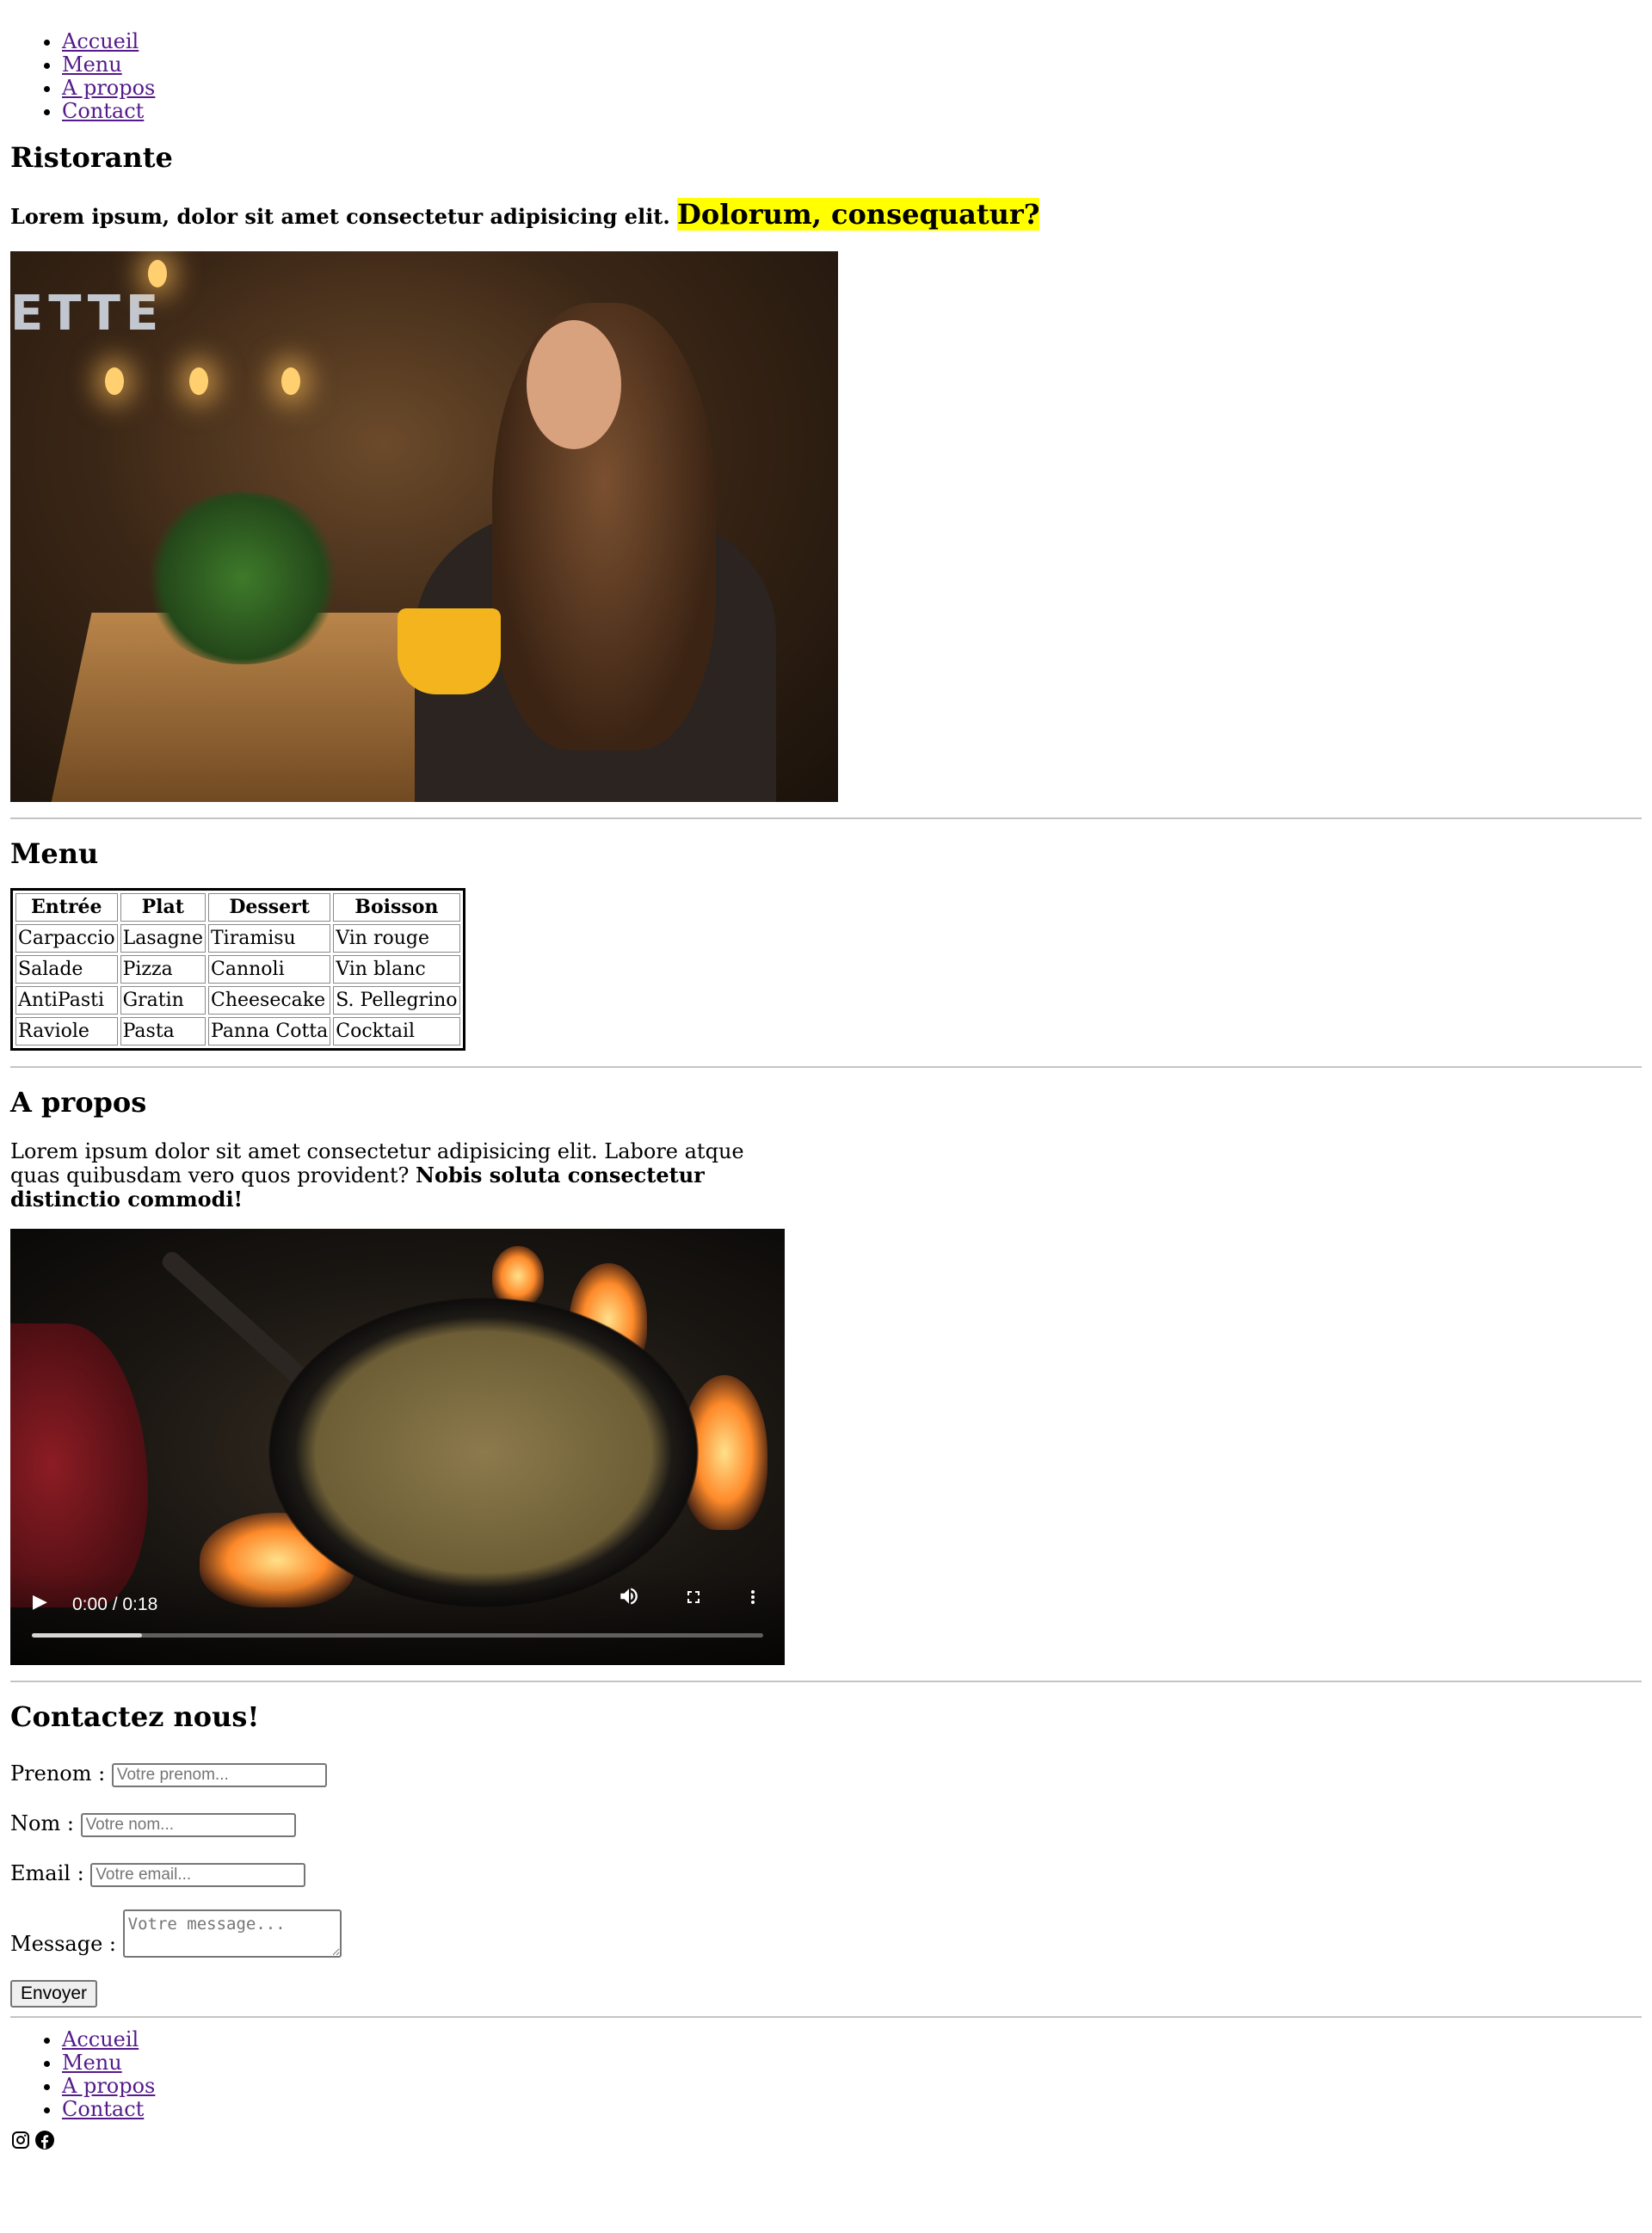 The height and width of the screenshot is (2233, 1652). Describe the element at coordinates (66, 939) in the screenshot. I see `menu-cell: Carpaccio` at that location.